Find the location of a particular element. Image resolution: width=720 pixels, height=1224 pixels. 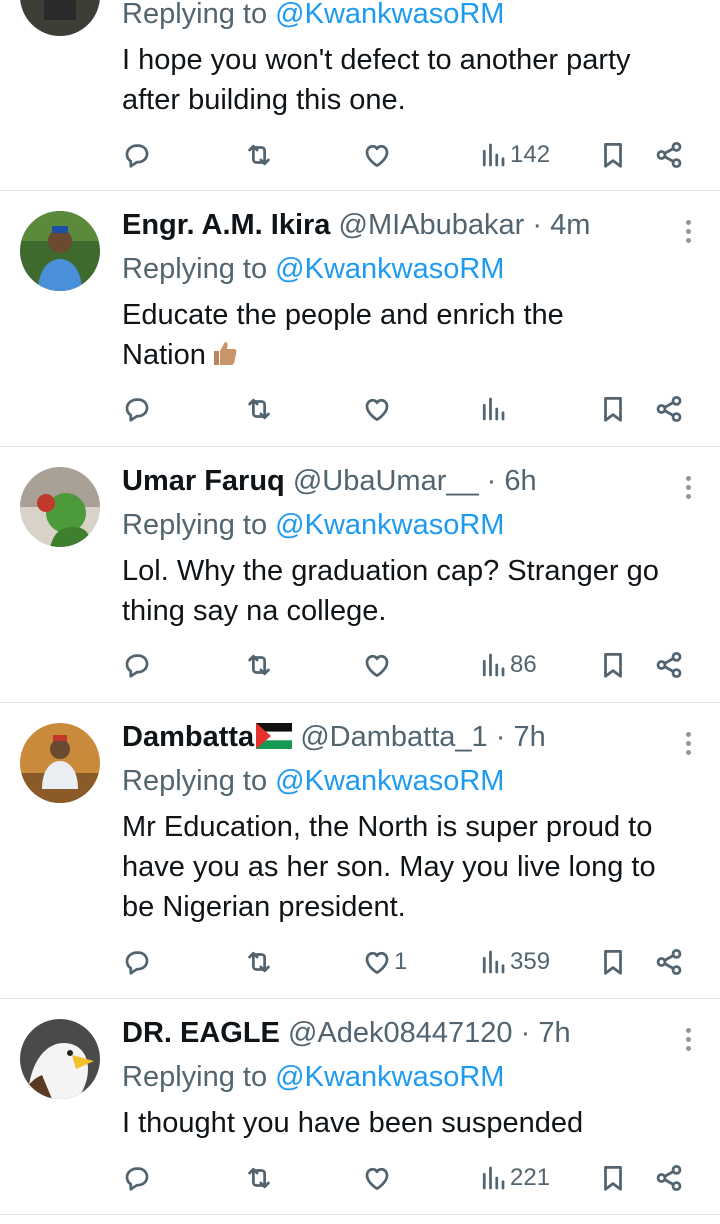

view-count: 86 is located at coordinates (523, 664).